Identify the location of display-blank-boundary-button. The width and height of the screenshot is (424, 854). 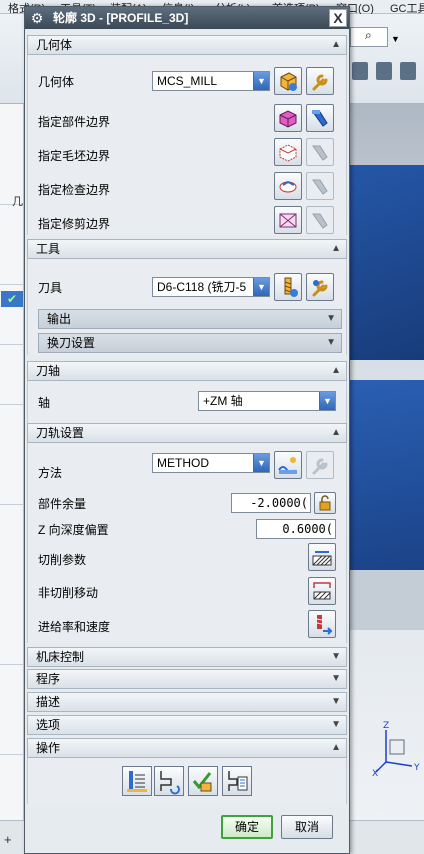
(320, 152).